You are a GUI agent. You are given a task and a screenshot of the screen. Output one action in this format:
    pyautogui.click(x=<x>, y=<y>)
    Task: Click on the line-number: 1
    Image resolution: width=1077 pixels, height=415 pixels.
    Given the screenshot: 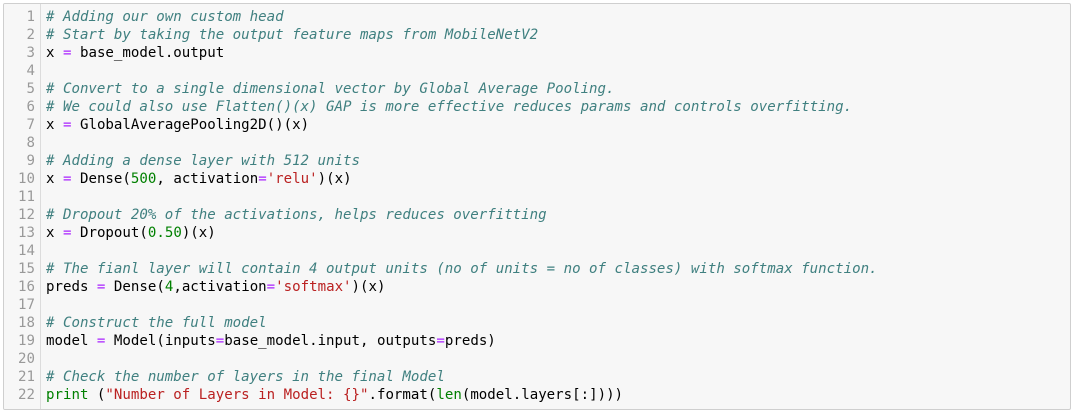 What is the action you would take?
    pyautogui.click(x=31, y=17)
    